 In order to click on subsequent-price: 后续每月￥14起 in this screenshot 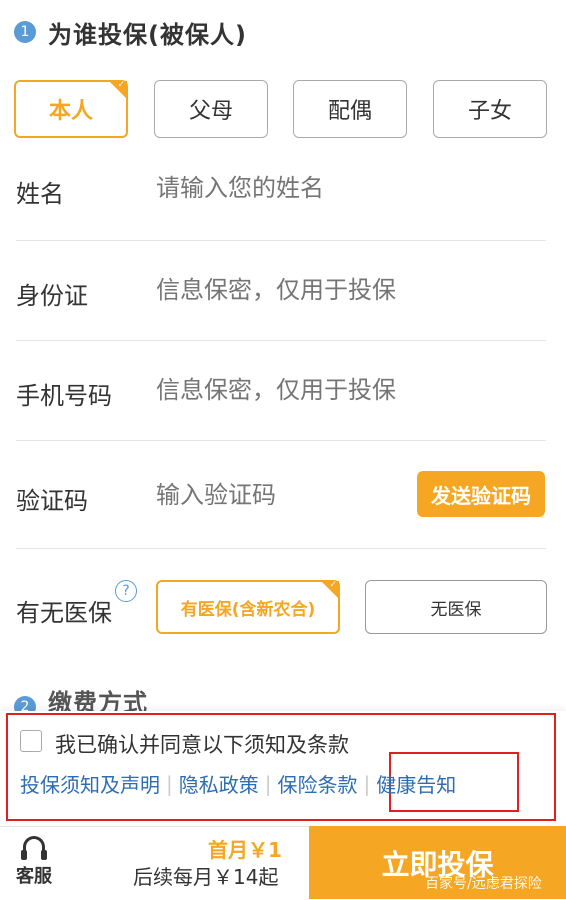, I will do `click(206, 877)`.